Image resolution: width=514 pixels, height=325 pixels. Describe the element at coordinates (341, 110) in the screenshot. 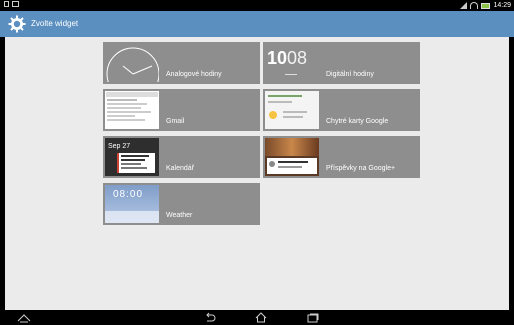

I see `widget-google-now: Chytré karty Google` at that location.